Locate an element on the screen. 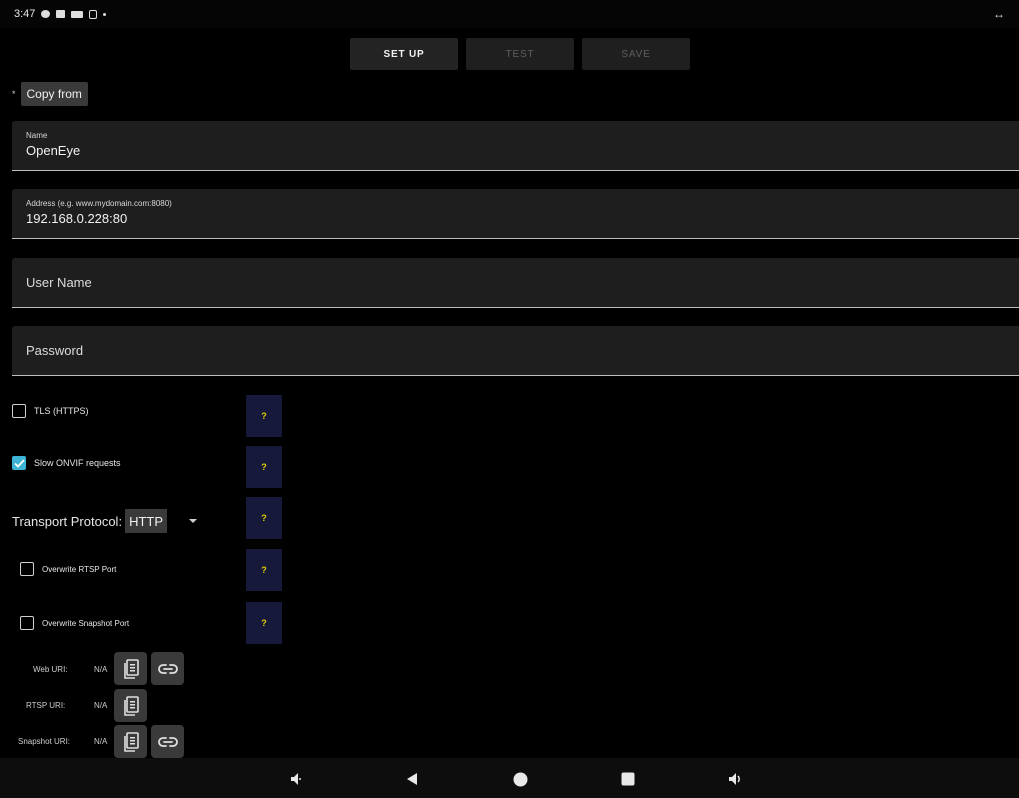  transport-protocol-label: Transport Protocol: is located at coordinates (67, 521).